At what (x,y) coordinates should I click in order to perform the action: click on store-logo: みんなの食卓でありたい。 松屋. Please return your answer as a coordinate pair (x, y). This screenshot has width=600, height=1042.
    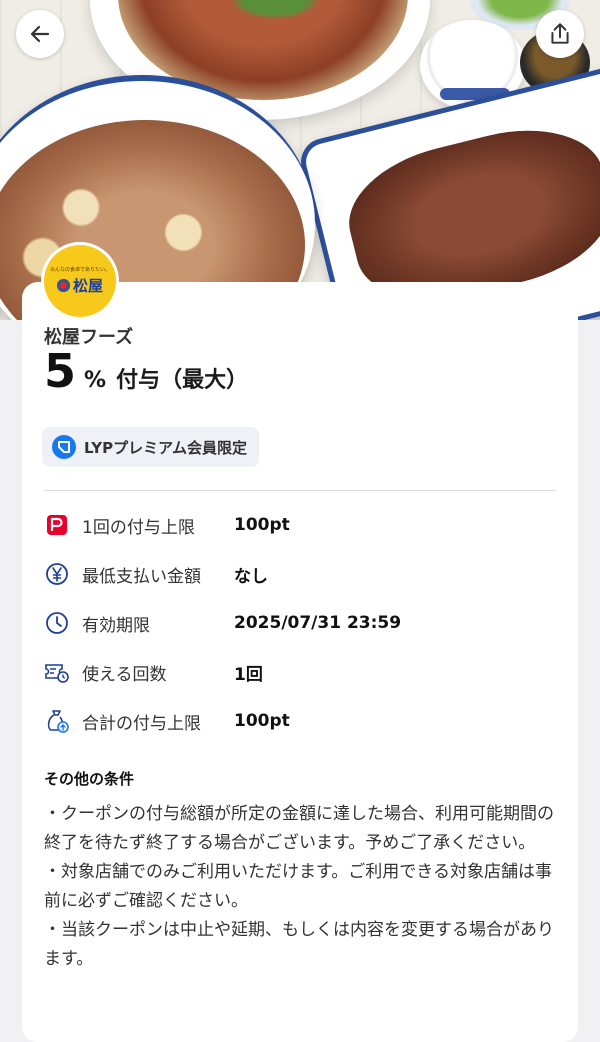
    Looking at the image, I should click on (80, 281).